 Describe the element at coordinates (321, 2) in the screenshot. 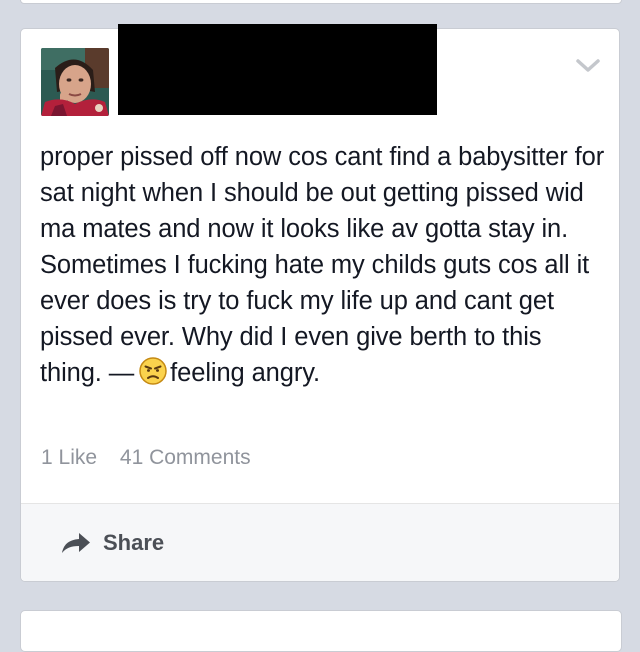

I see `previous-post-card` at that location.